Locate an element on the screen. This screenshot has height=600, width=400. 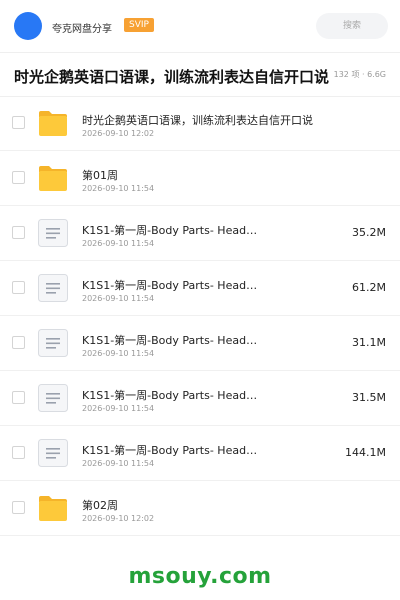
page-title: 时光企鹅英语口语课，训练流利表达自信开口说 is located at coordinates (172, 77).